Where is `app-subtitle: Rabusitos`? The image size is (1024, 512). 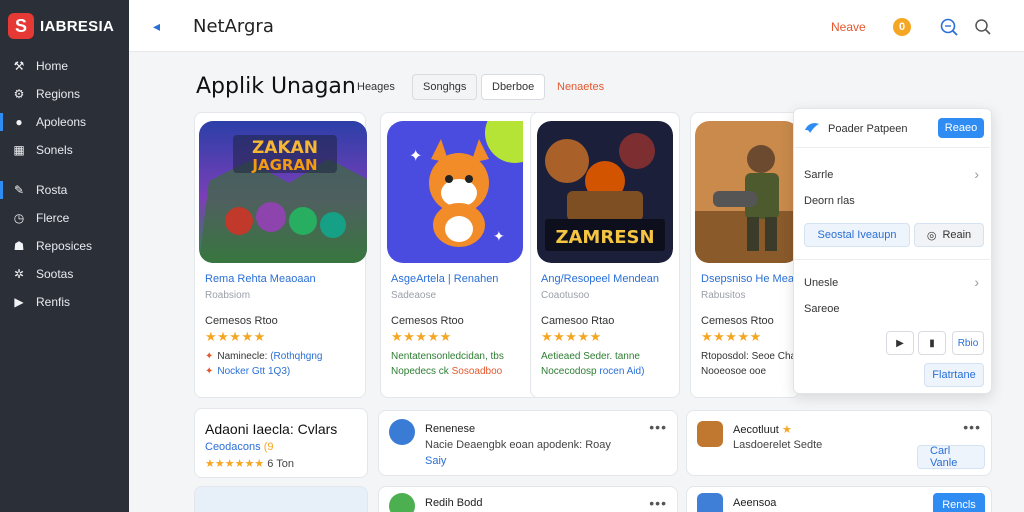
app-subtitle: Rabusitos is located at coordinates (723, 295).